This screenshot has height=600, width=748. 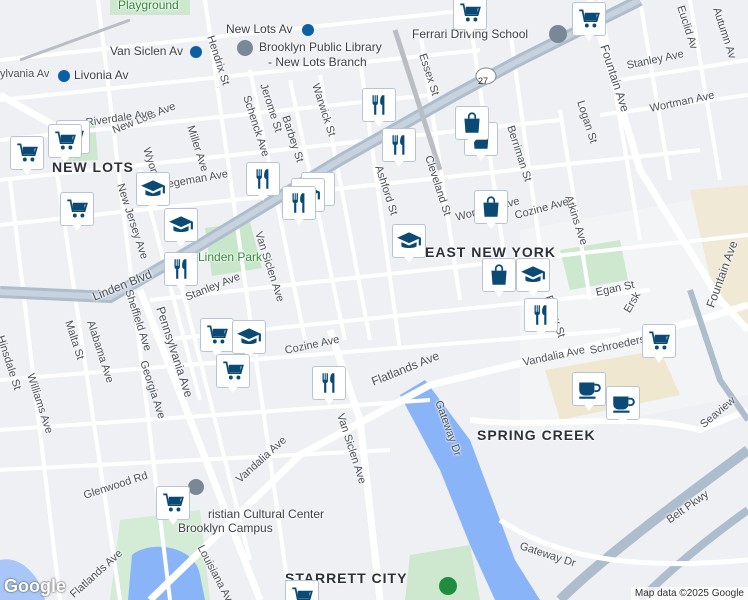 What do you see at coordinates (558, 34) in the screenshot?
I see `driving-school-marker-icon` at bounding box center [558, 34].